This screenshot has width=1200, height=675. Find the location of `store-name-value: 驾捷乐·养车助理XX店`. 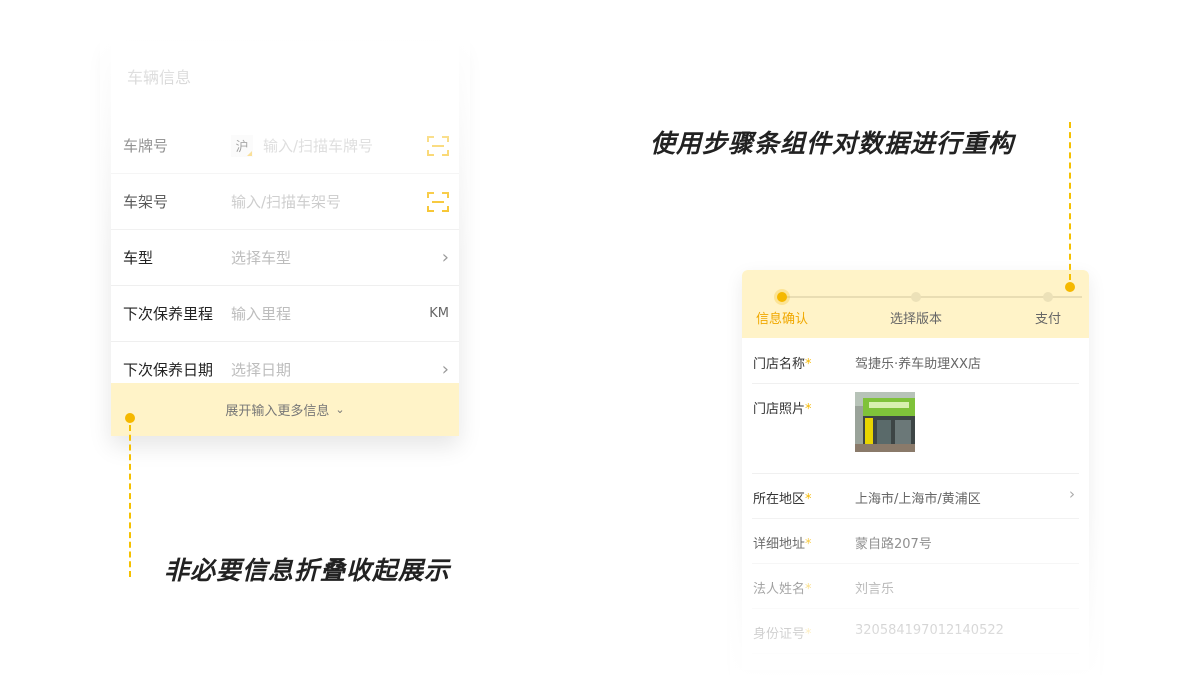

store-name-value: 驾捷乐·养车助理XX店 is located at coordinates (918, 364).